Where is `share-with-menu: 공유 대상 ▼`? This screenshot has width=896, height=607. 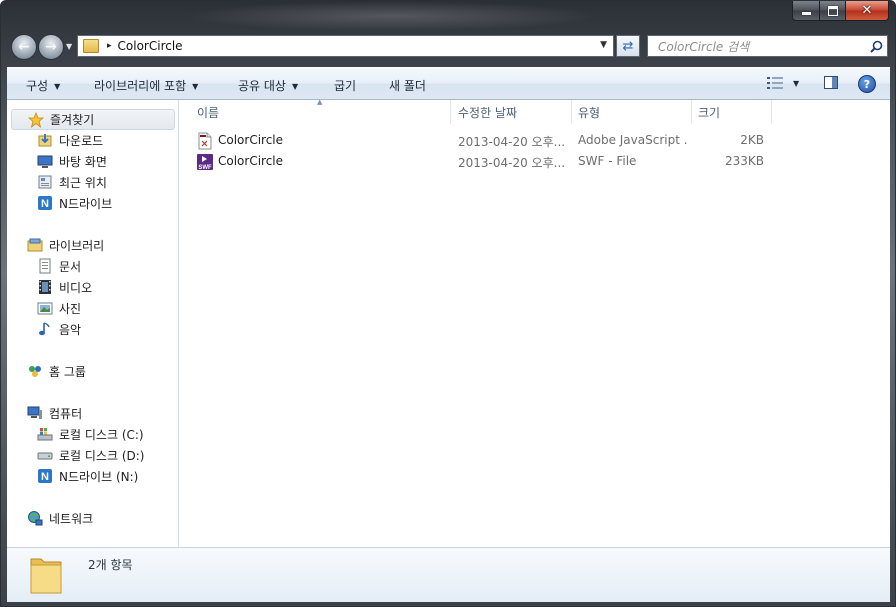
share-with-menu: 공유 대상 ▼ is located at coordinates (268, 85).